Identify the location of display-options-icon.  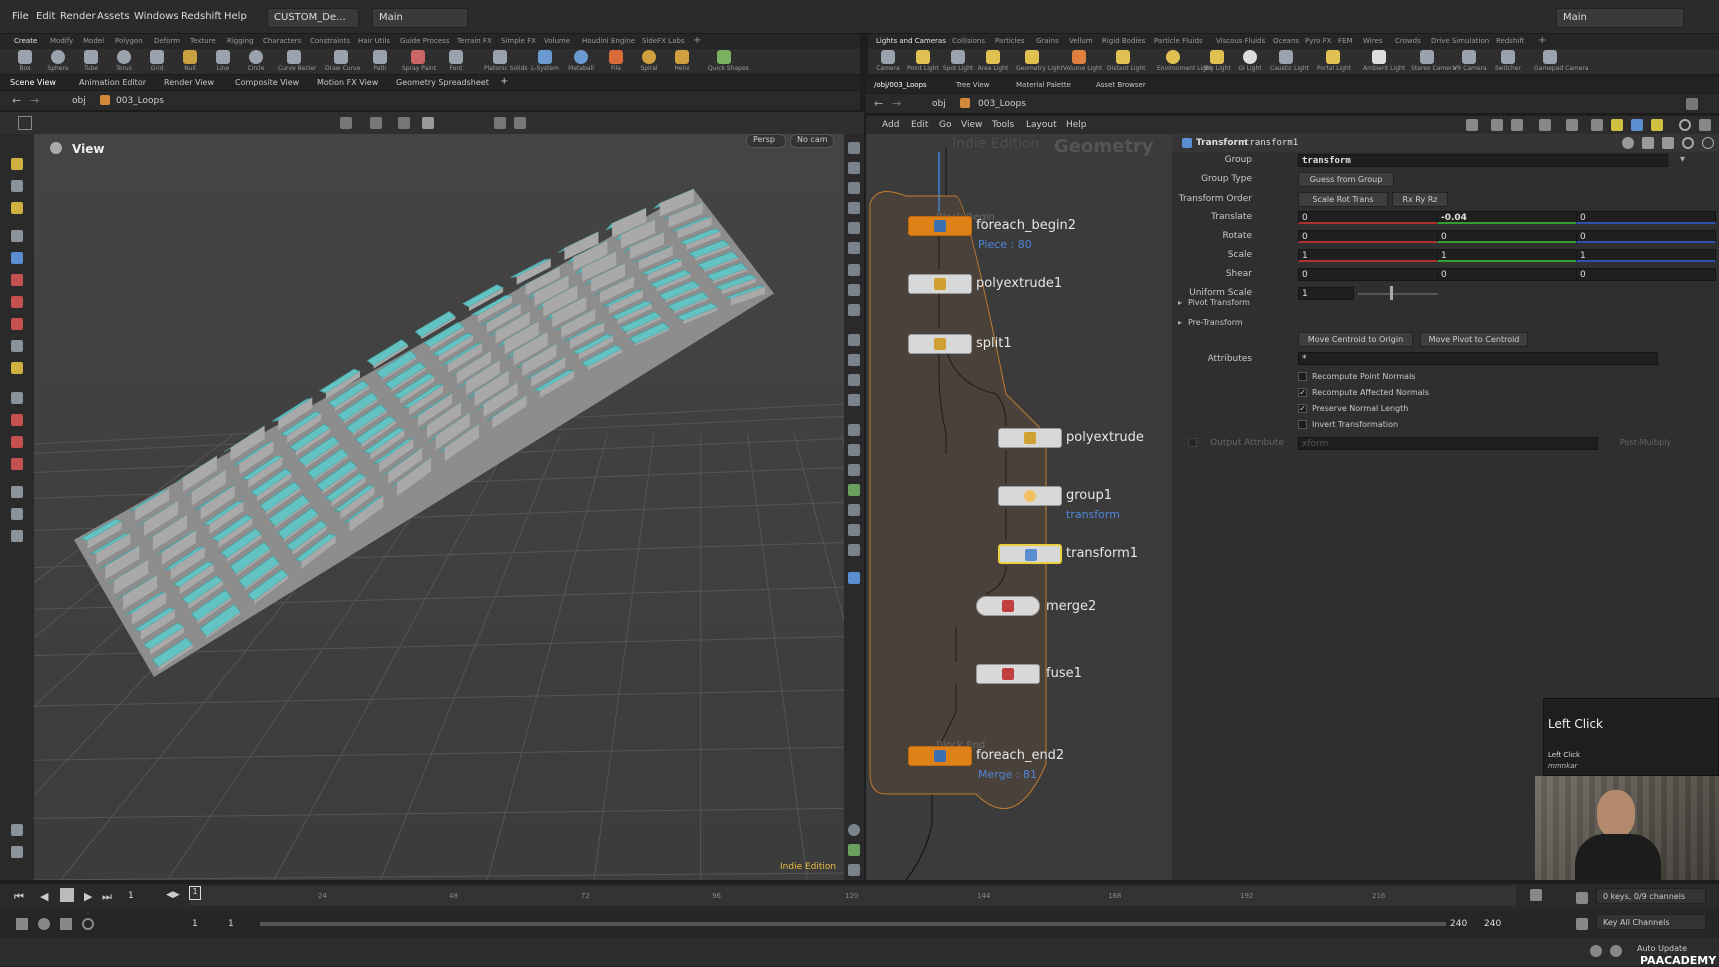
(854, 148).